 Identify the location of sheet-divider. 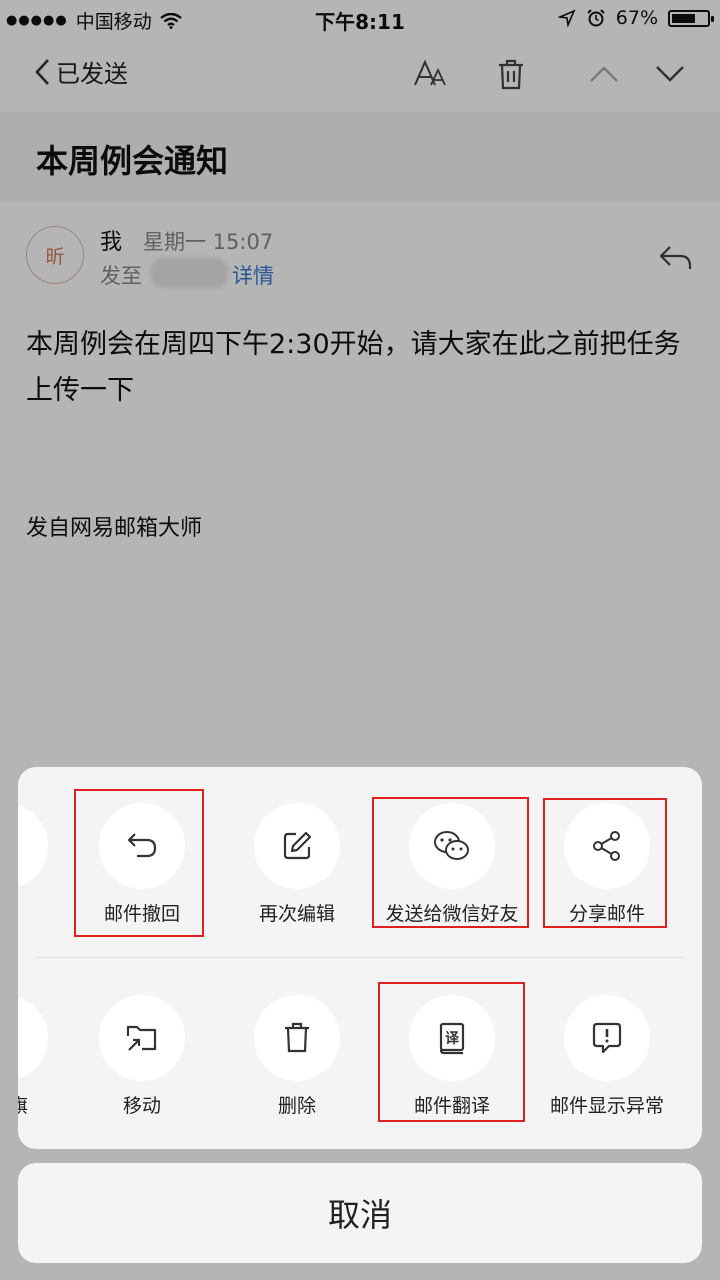
(360, 957).